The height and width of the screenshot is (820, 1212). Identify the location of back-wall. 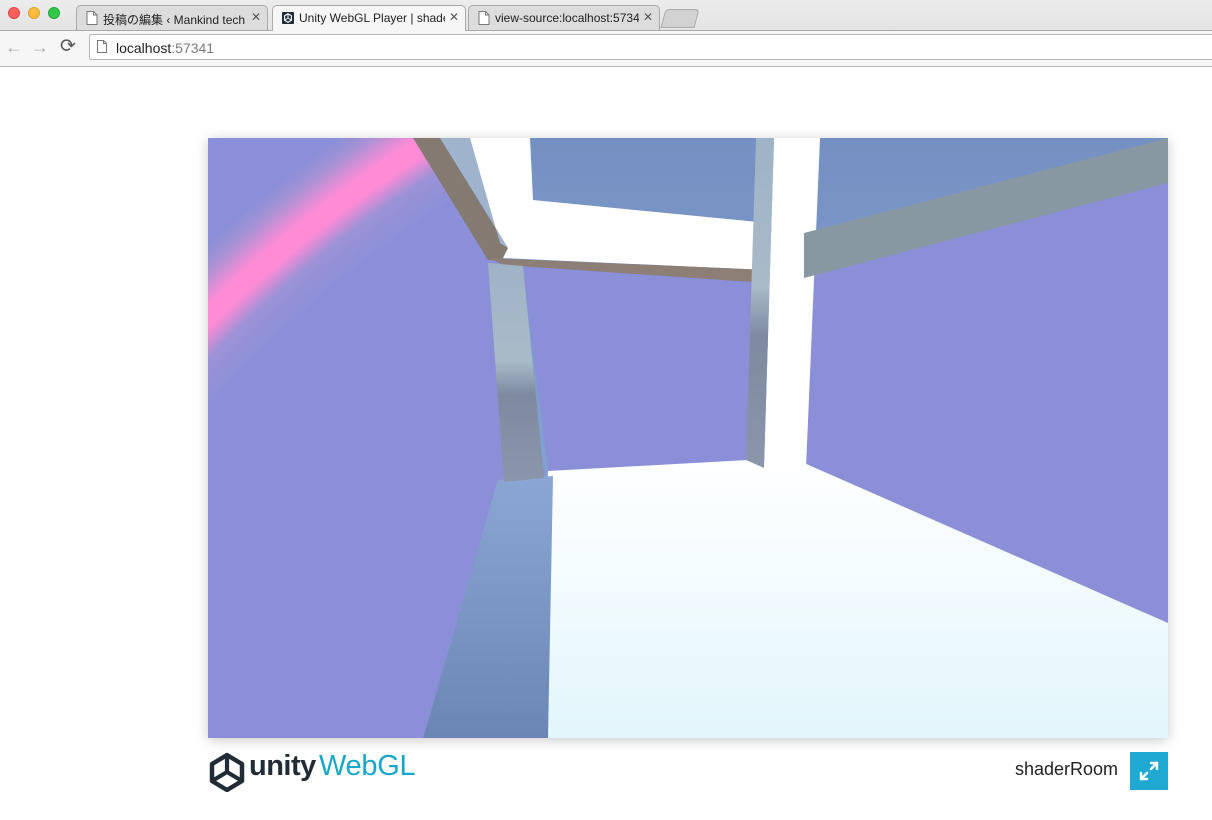
(641, 368).